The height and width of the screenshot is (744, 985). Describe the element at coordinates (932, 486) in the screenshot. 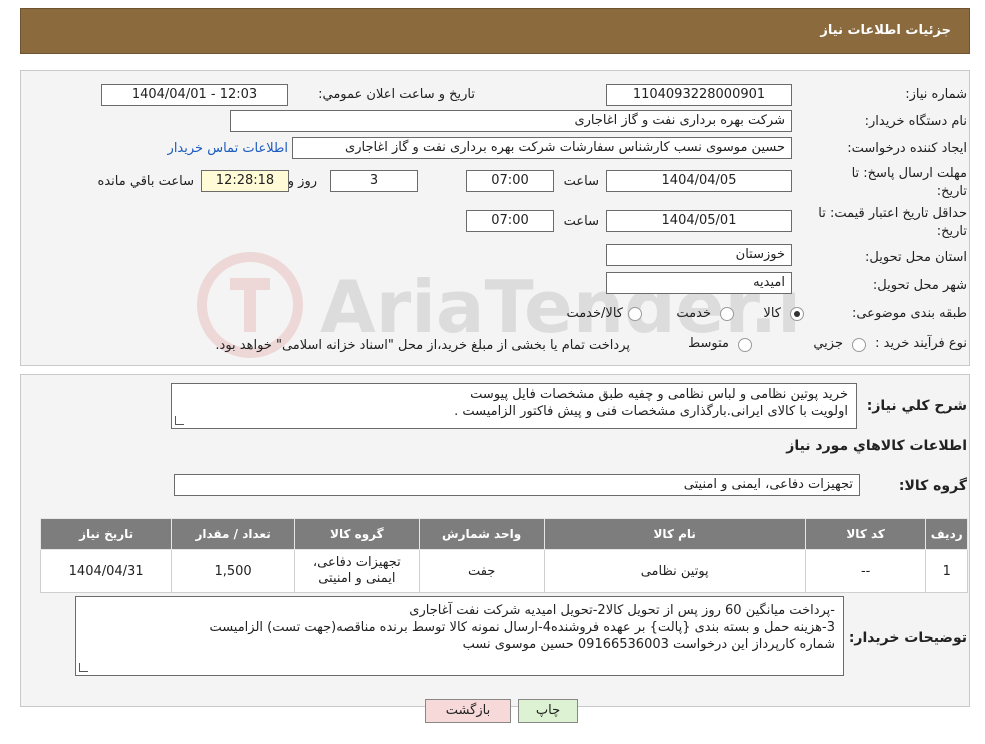

I see `goods-group-label: گروه کالا:` at that location.